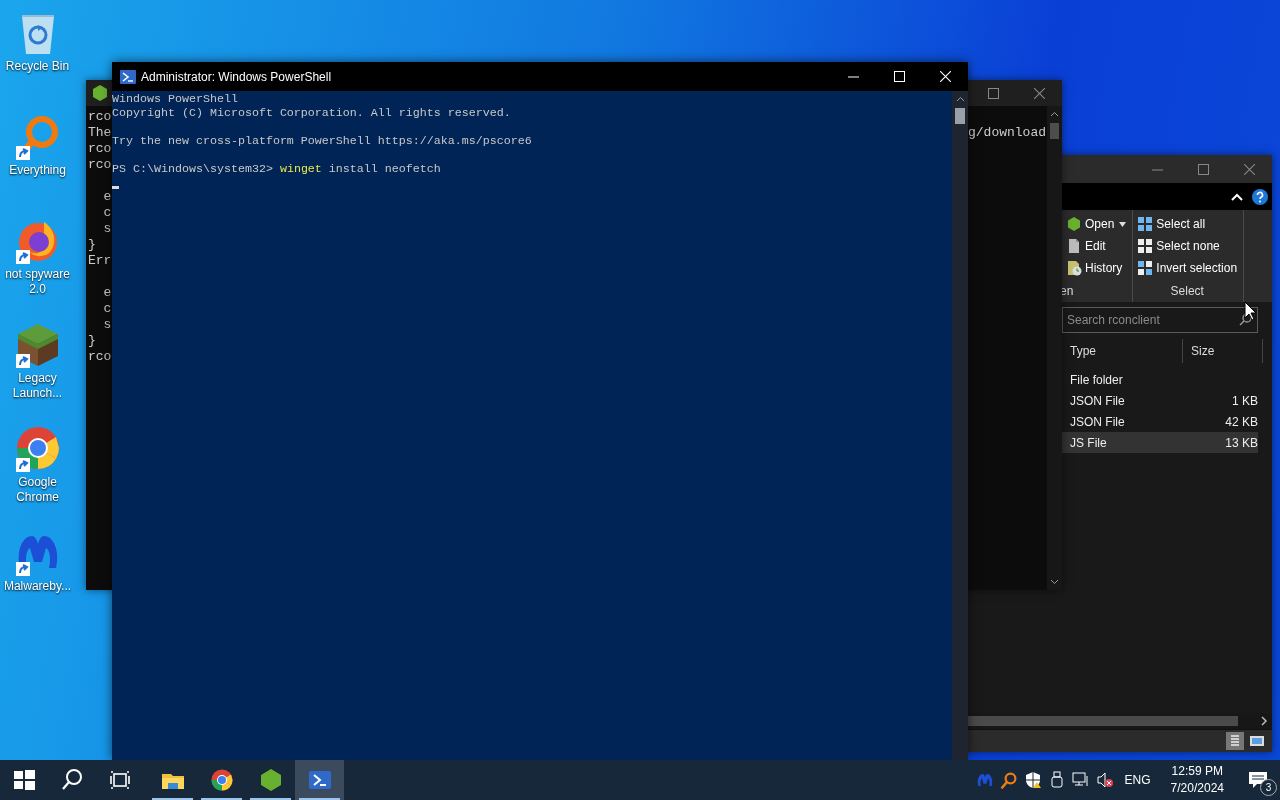  What do you see at coordinates (1241, 421) in the screenshot?
I see `table-cell-text: 42 KB` at bounding box center [1241, 421].